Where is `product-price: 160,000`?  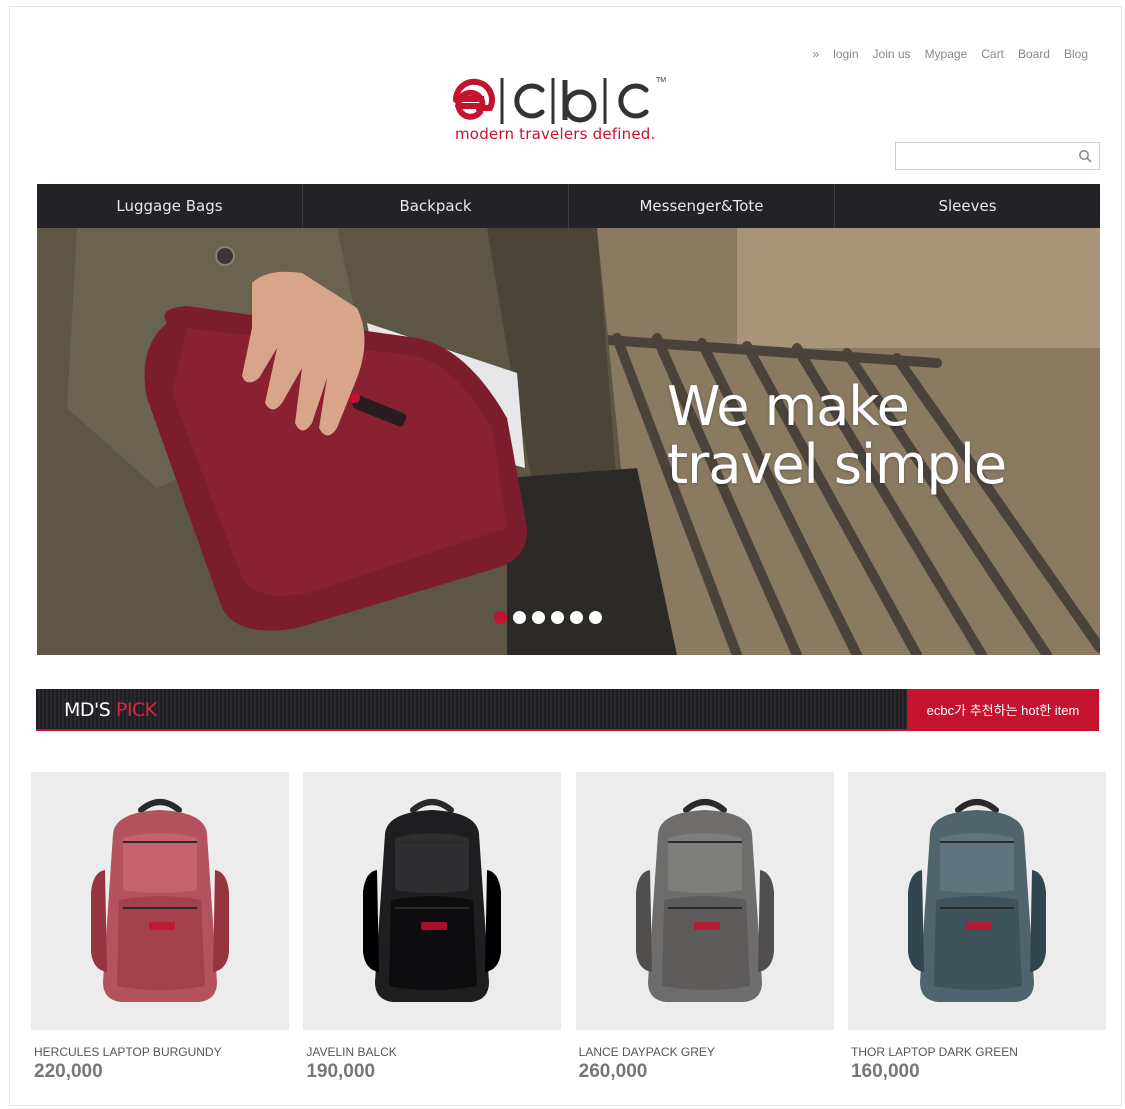
product-price: 160,000 is located at coordinates (885, 1071).